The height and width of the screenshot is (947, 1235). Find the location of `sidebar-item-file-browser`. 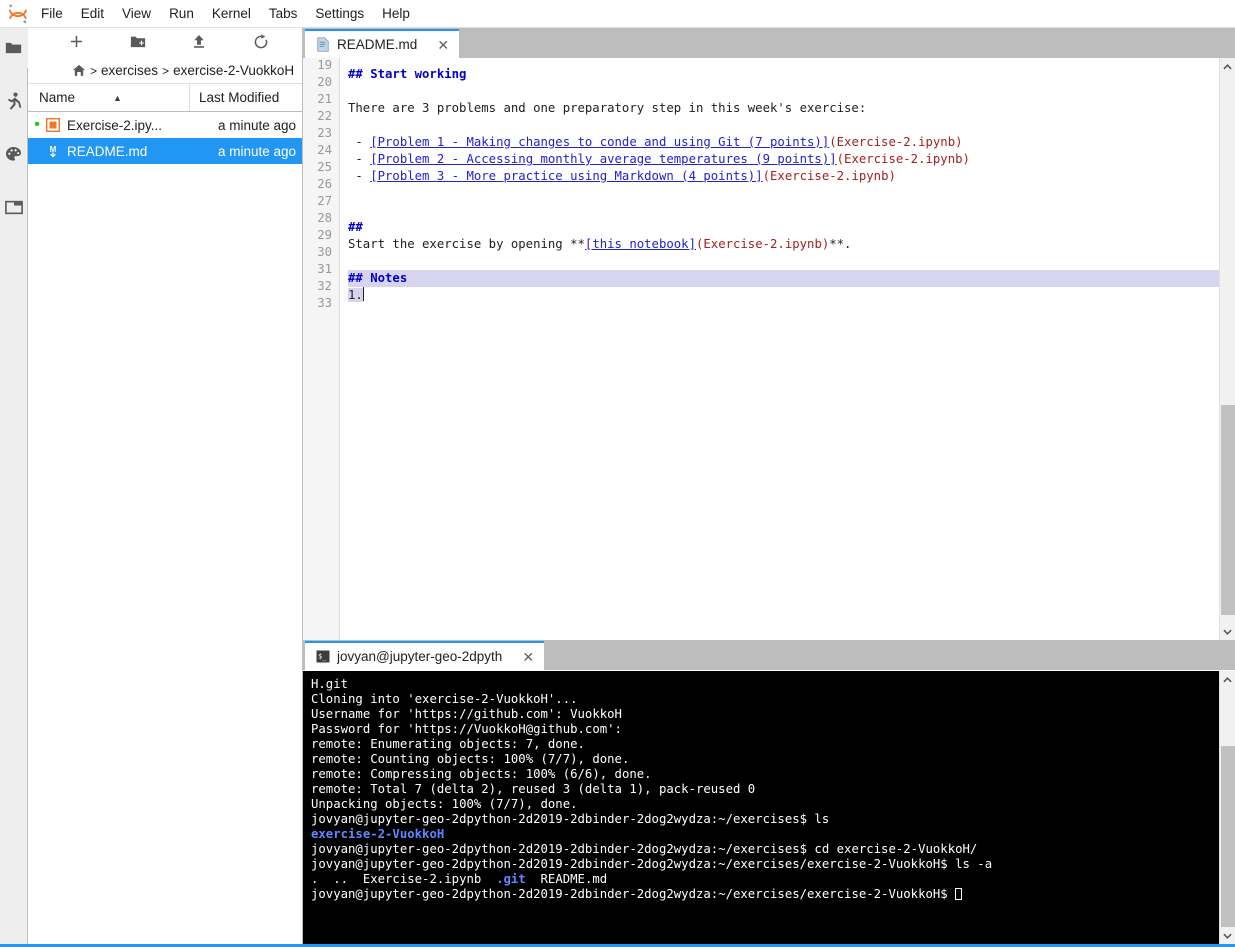

sidebar-item-file-browser is located at coordinates (14, 48).